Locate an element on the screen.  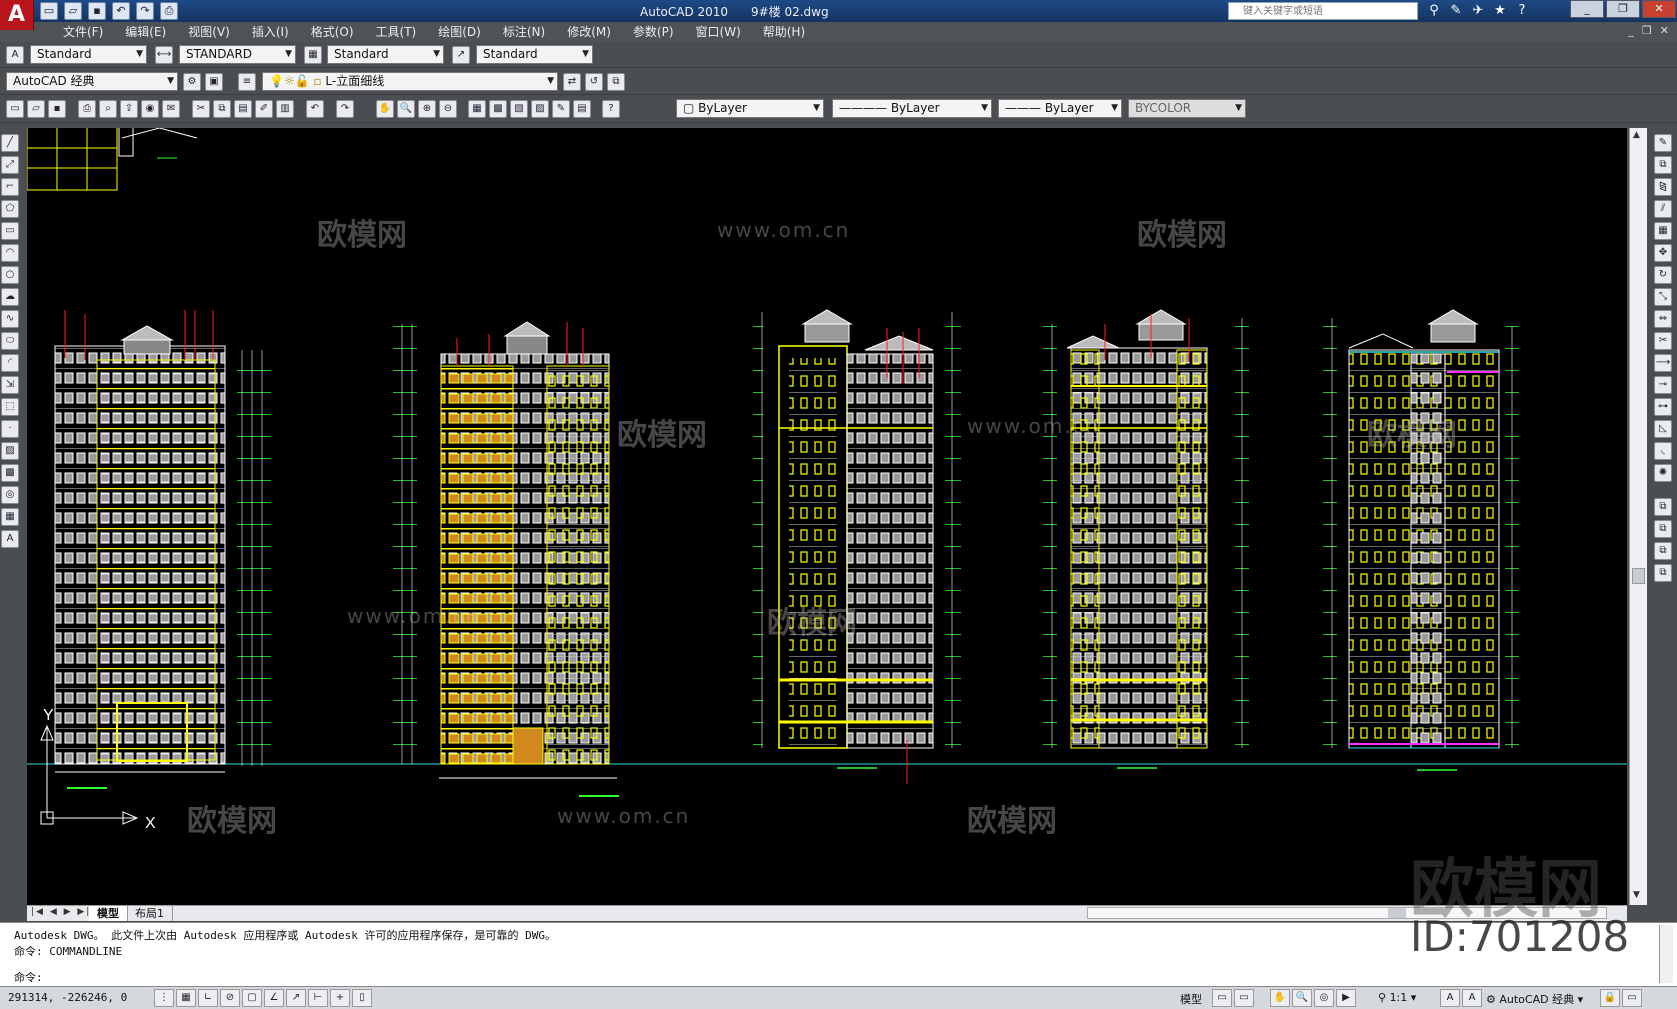
paste-icon: ▤ is located at coordinates (243, 109).